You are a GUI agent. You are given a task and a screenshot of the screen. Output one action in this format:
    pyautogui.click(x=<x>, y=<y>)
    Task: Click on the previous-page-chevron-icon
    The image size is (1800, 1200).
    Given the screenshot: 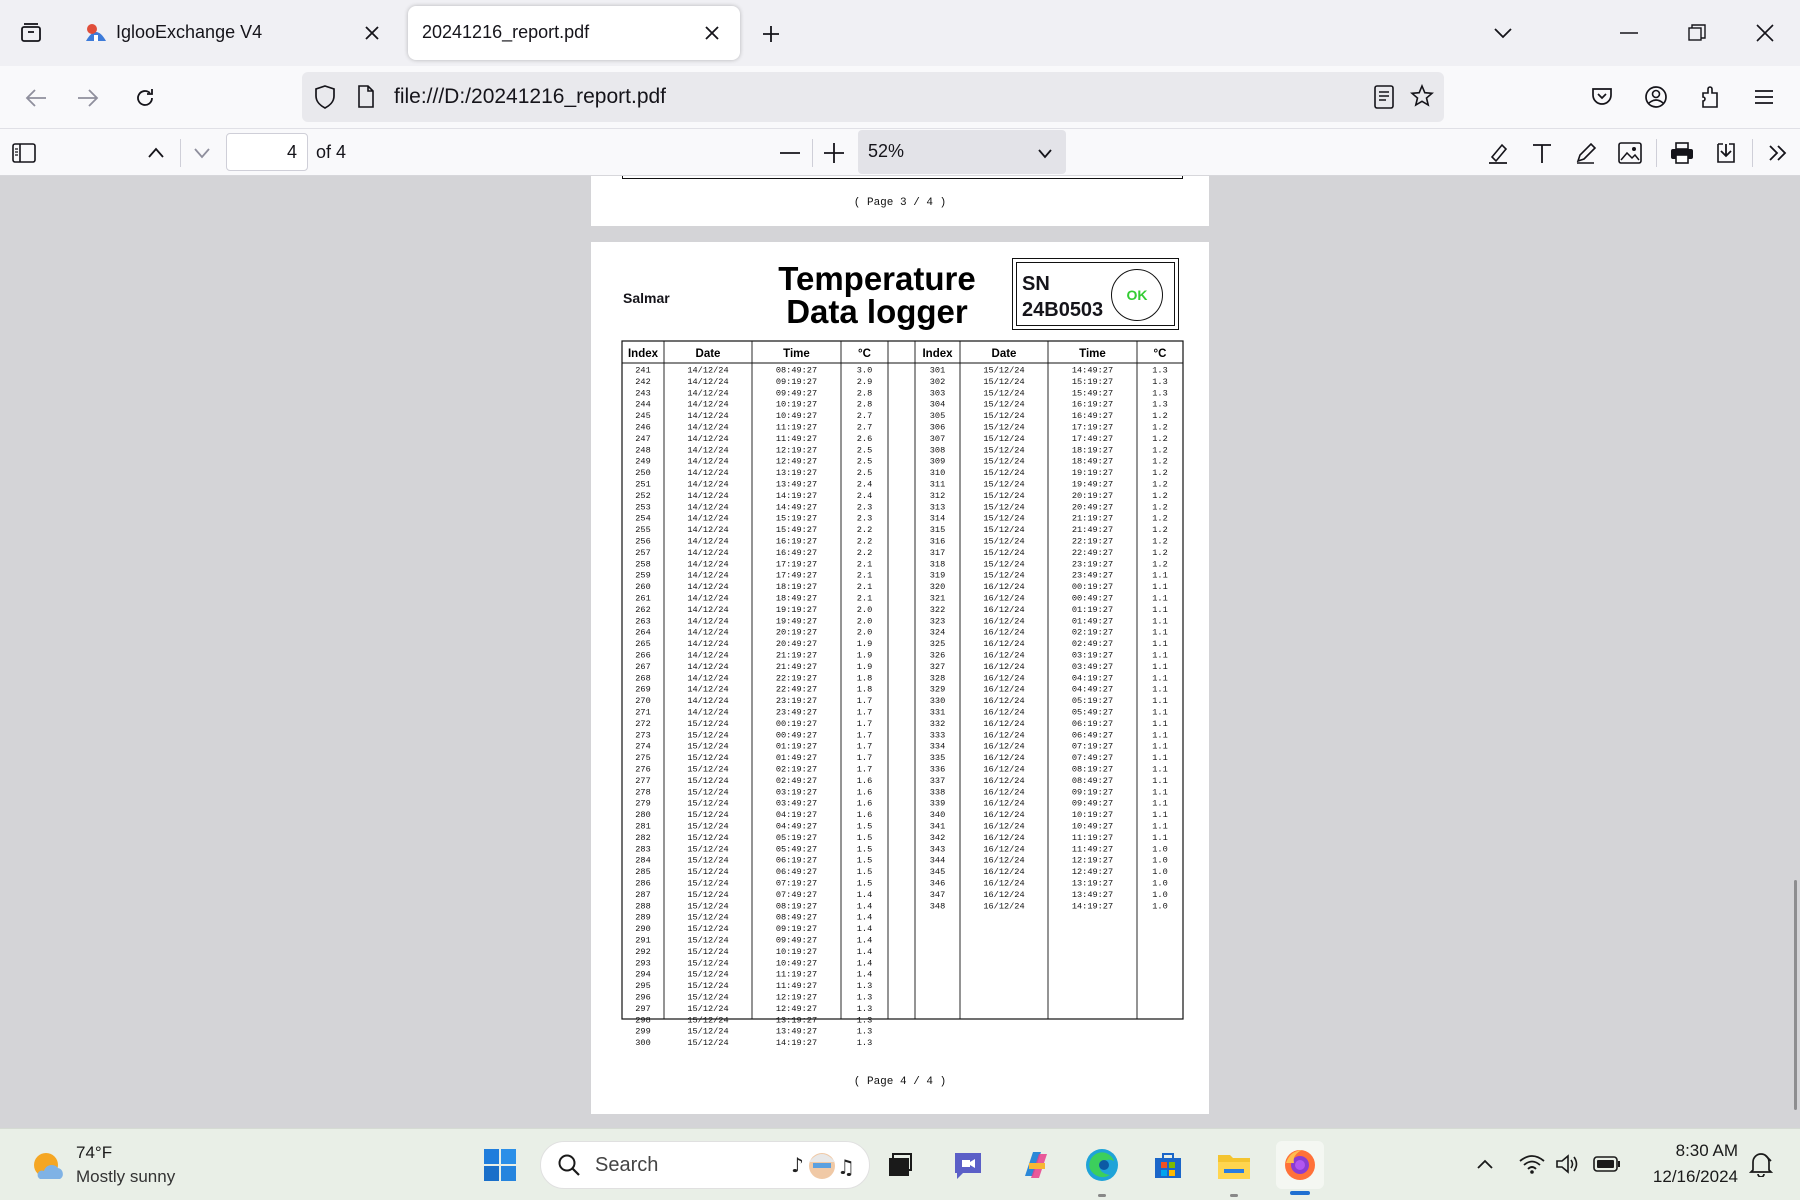 What is the action you would take?
    pyautogui.click(x=156, y=153)
    